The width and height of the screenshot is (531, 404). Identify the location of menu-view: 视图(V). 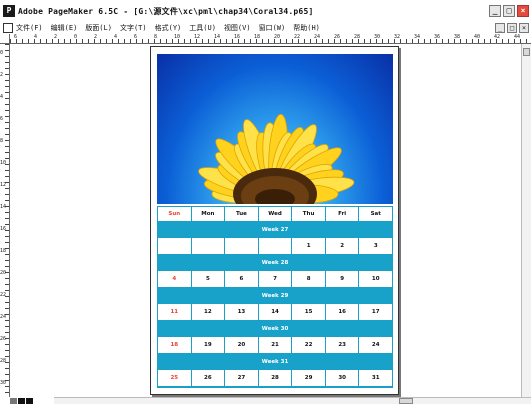
(237, 28).